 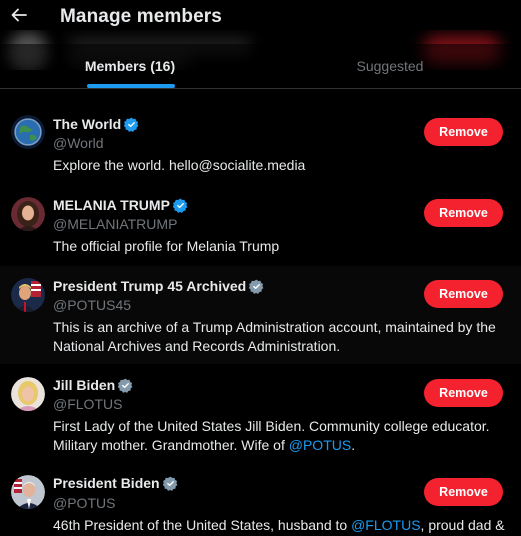 I want to click on globe-avatar-icon, so click(x=28, y=132).